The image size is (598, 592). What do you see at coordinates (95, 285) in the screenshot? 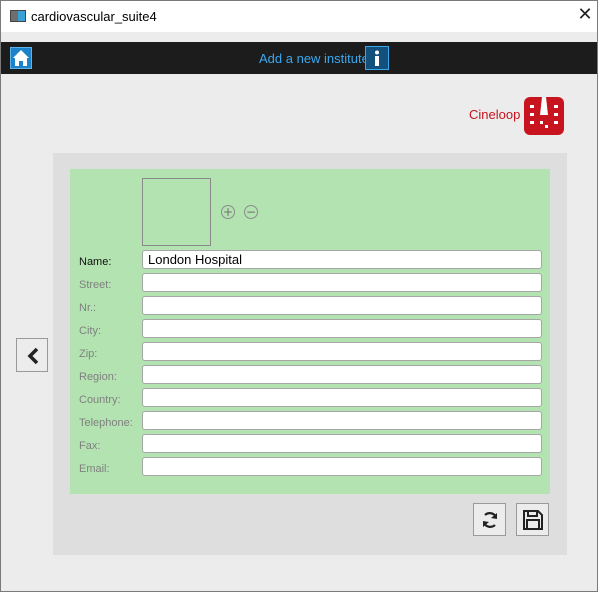
I see `street-label: Street:` at bounding box center [95, 285].